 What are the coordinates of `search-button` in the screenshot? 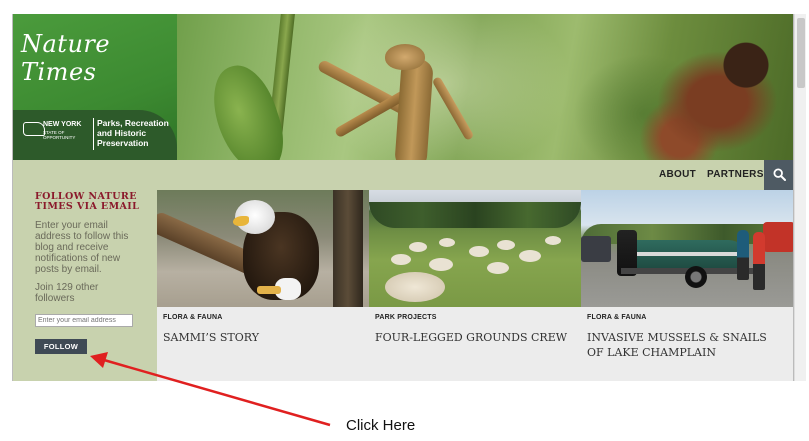 It's located at (778, 175).